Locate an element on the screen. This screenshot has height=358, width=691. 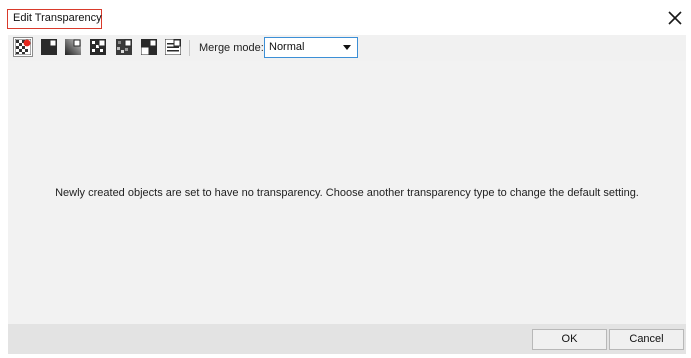
close-button is located at coordinates (675, 18).